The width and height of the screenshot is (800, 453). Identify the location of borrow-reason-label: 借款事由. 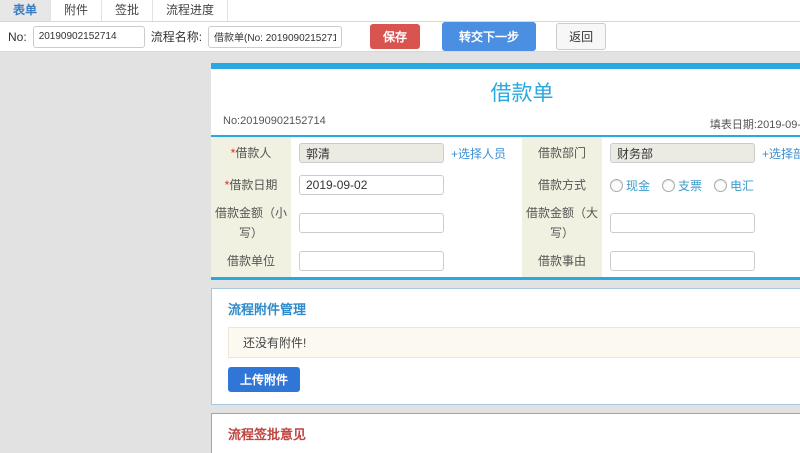
(562, 261).